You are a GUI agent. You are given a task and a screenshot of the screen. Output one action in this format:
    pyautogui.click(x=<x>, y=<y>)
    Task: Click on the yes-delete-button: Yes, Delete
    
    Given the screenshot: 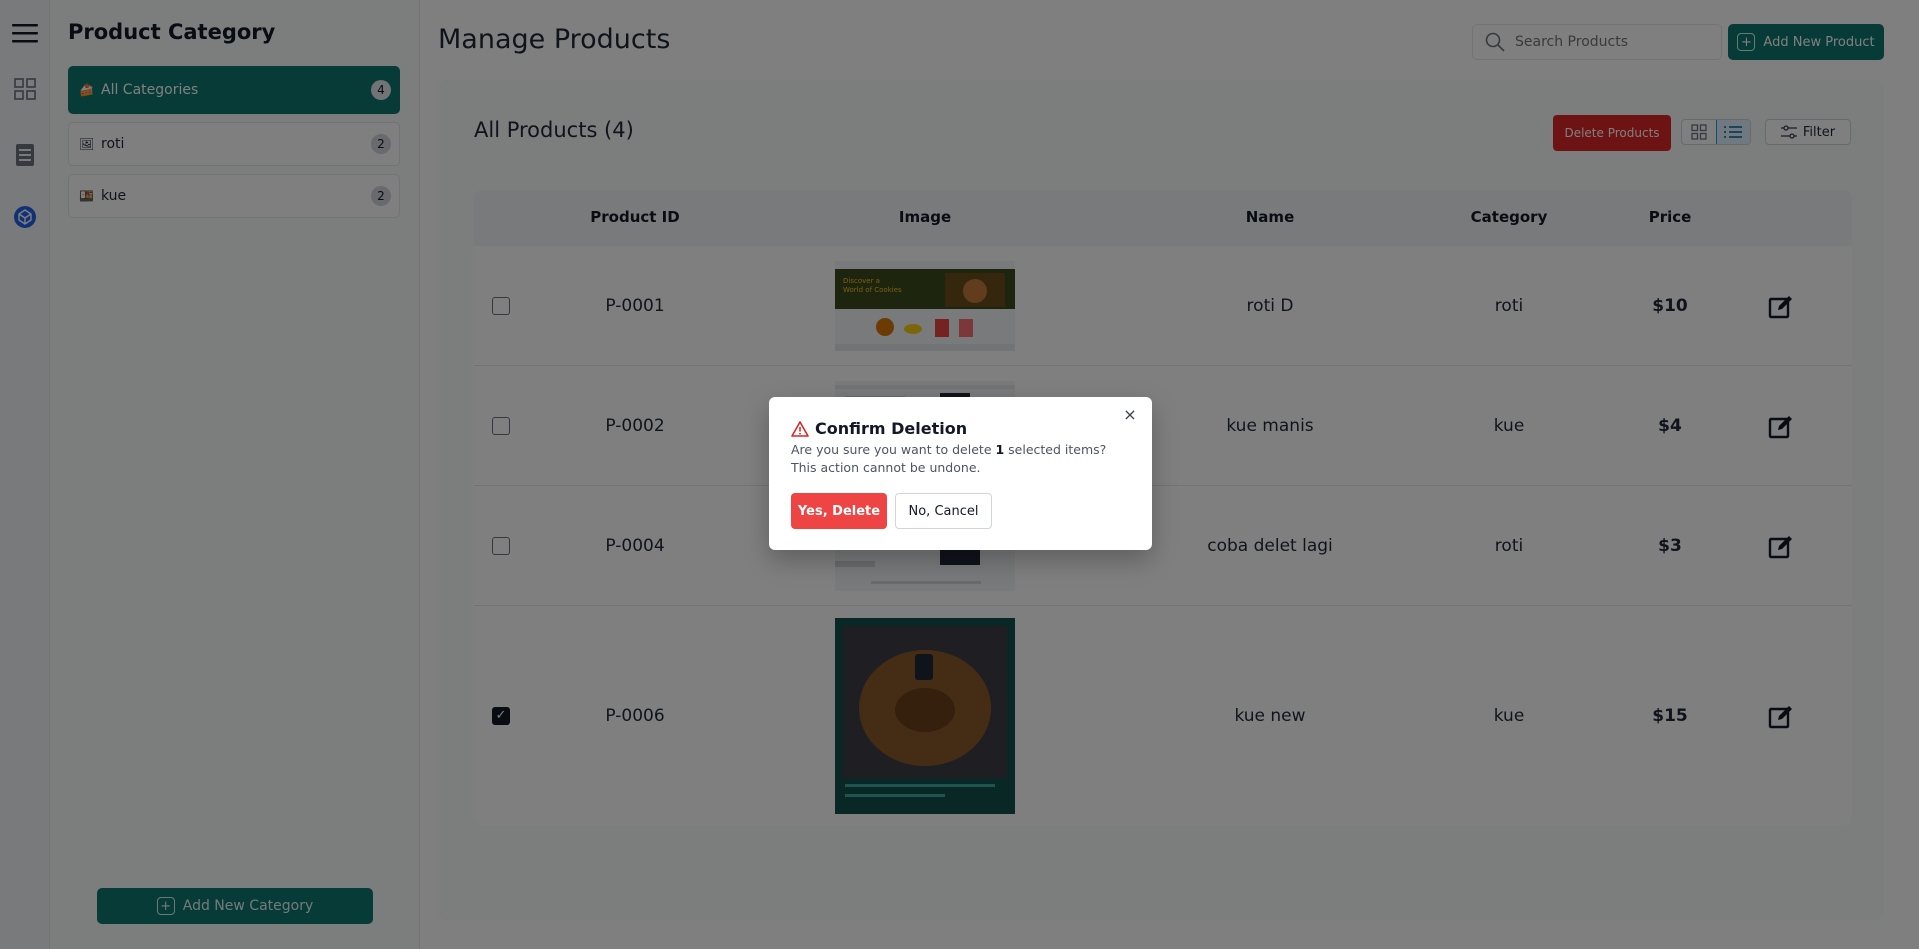 What is the action you would take?
    pyautogui.click(x=839, y=511)
    